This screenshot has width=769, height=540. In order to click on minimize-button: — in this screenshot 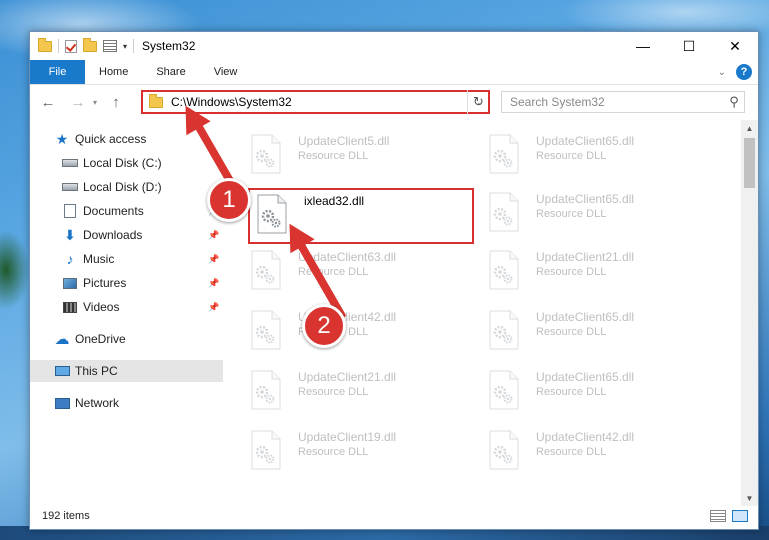, I will do `click(643, 46)`.